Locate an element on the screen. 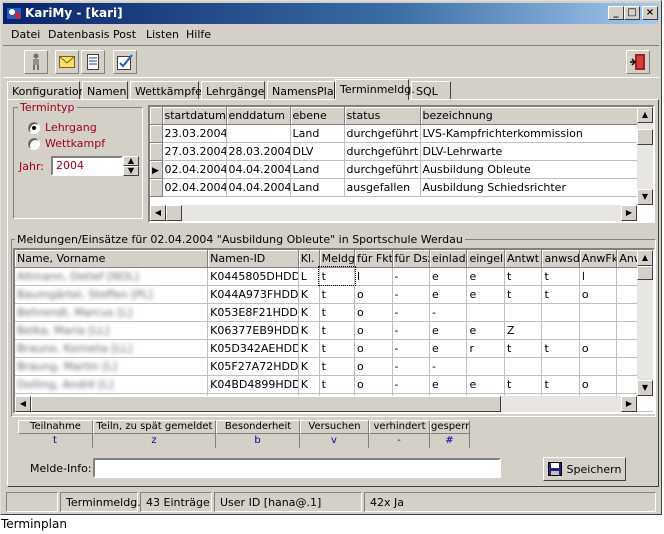 Image resolution: width=664 pixels, height=534 pixels. meldung-cell: K05D342AEHDD is located at coordinates (253, 348).